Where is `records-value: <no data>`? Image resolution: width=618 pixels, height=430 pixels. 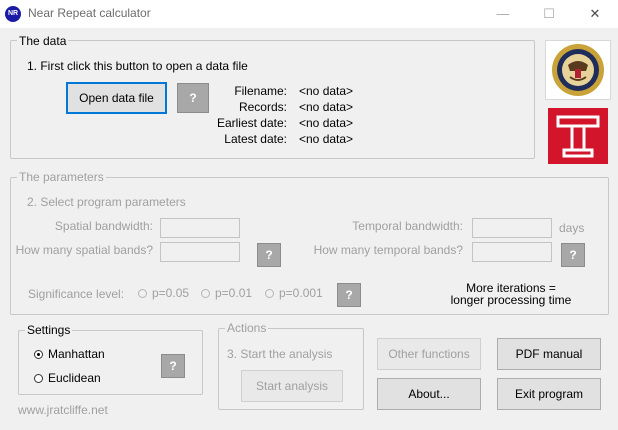 records-value: <no data> is located at coordinates (326, 107).